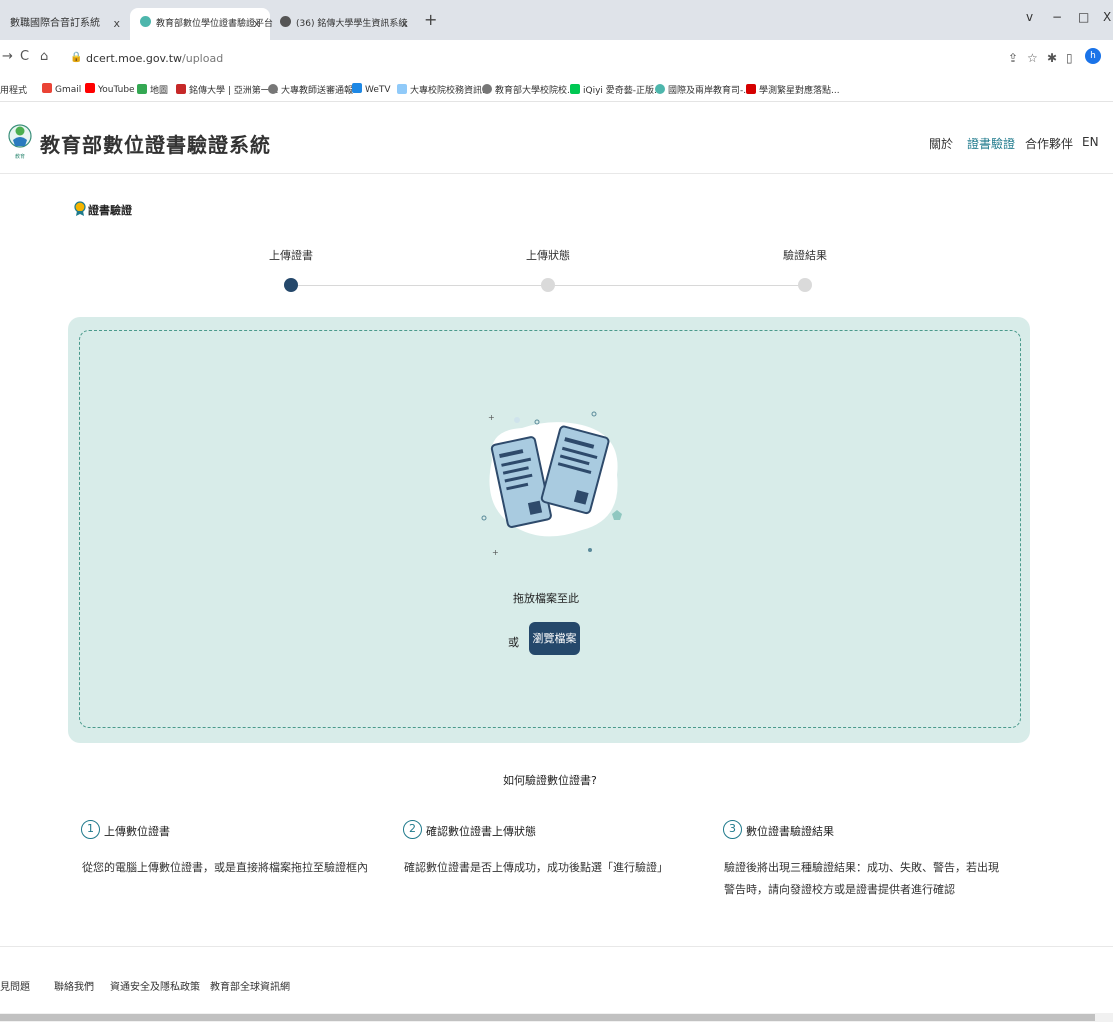 The height and width of the screenshot is (1022, 1113). Describe the element at coordinates (660, 89) in the screenshot. I see `moe-icon` at that location.